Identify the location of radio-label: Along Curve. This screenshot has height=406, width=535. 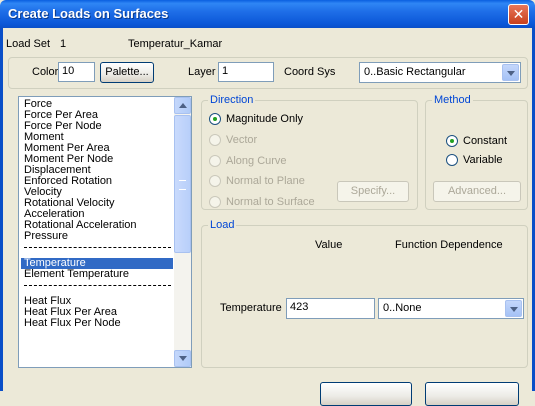
(256, 161).